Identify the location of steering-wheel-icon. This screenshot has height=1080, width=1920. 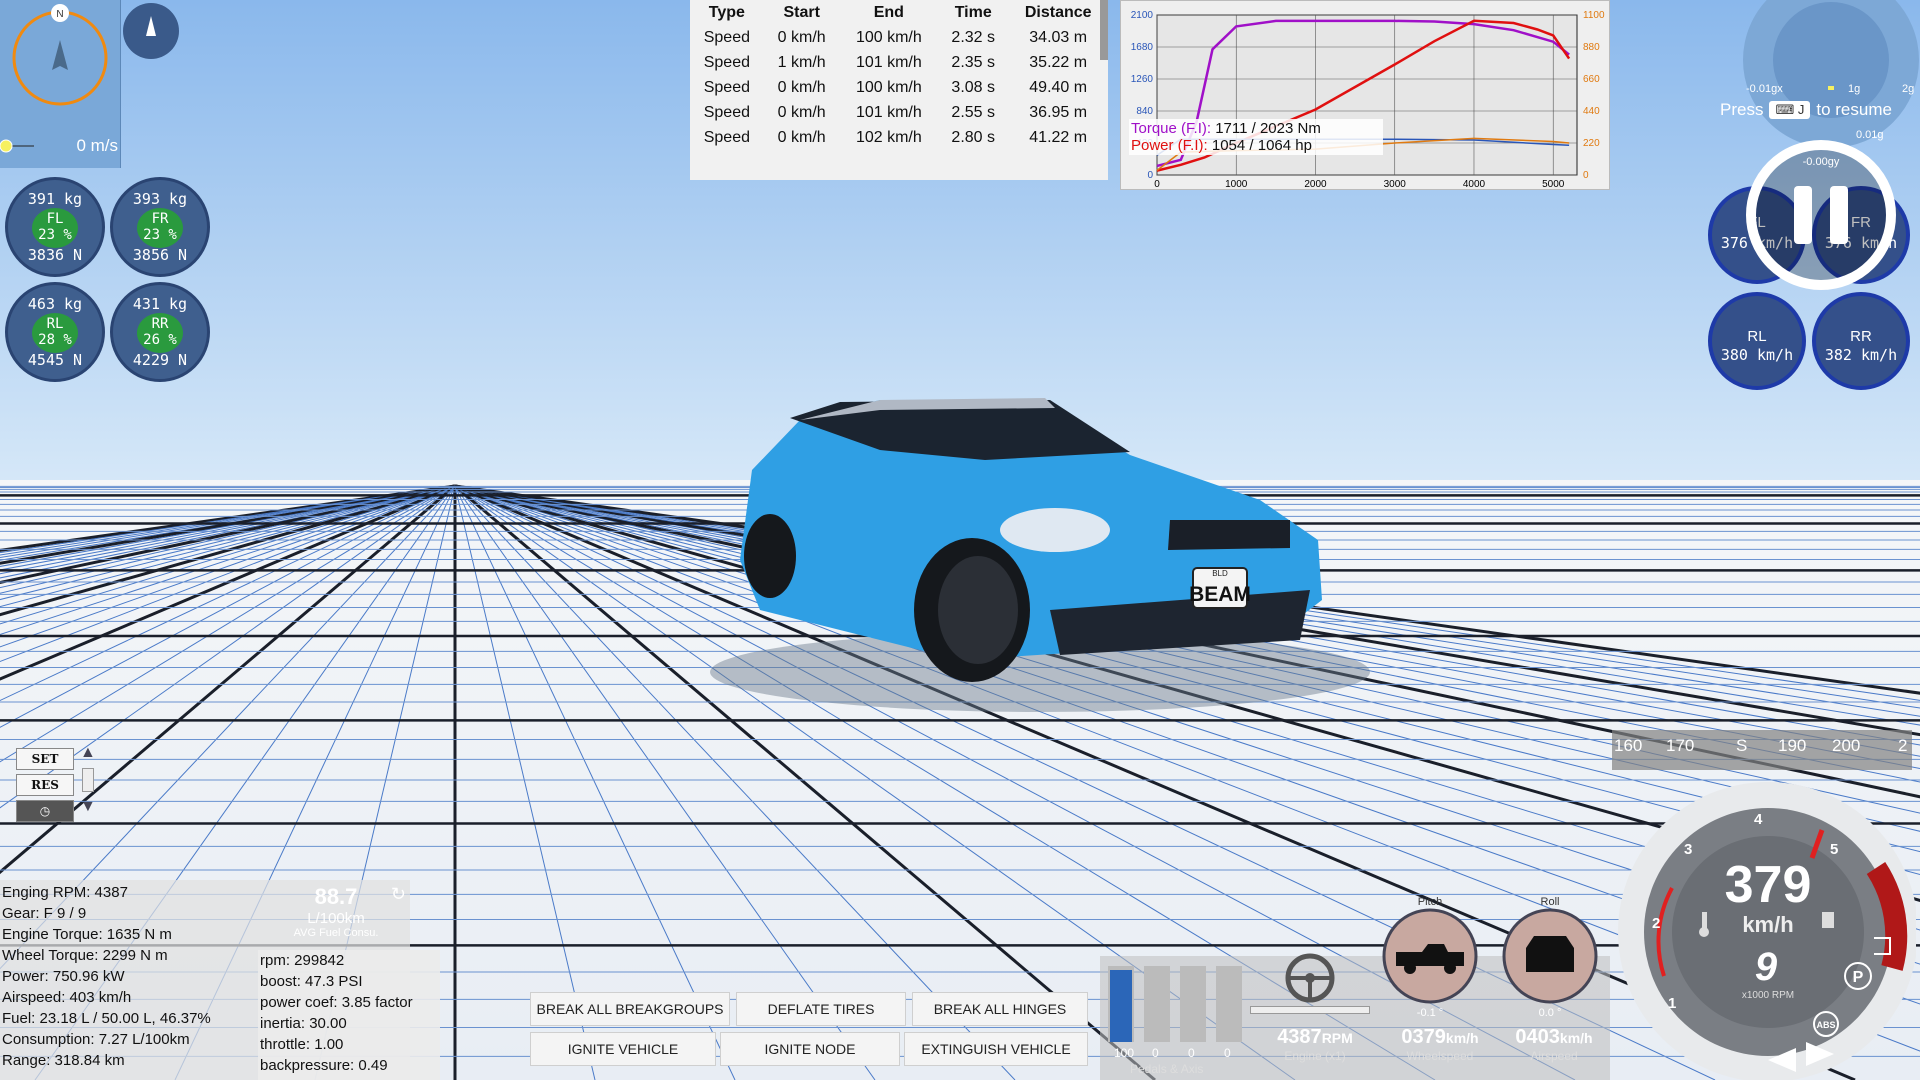
(1310, 978).